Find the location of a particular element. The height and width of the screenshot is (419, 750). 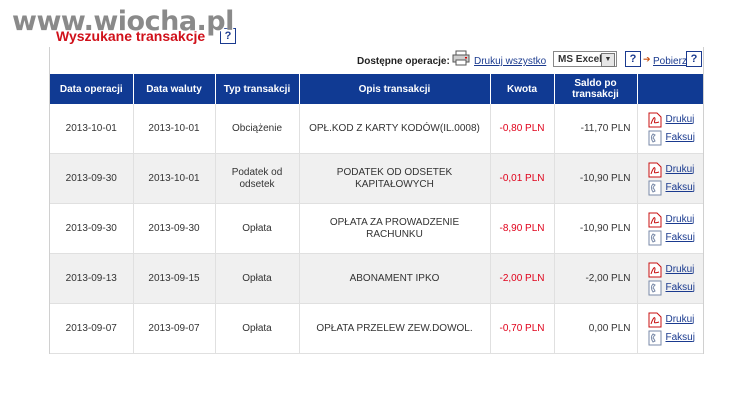

column-header: Data operacji is located at coordinates (92, 89).